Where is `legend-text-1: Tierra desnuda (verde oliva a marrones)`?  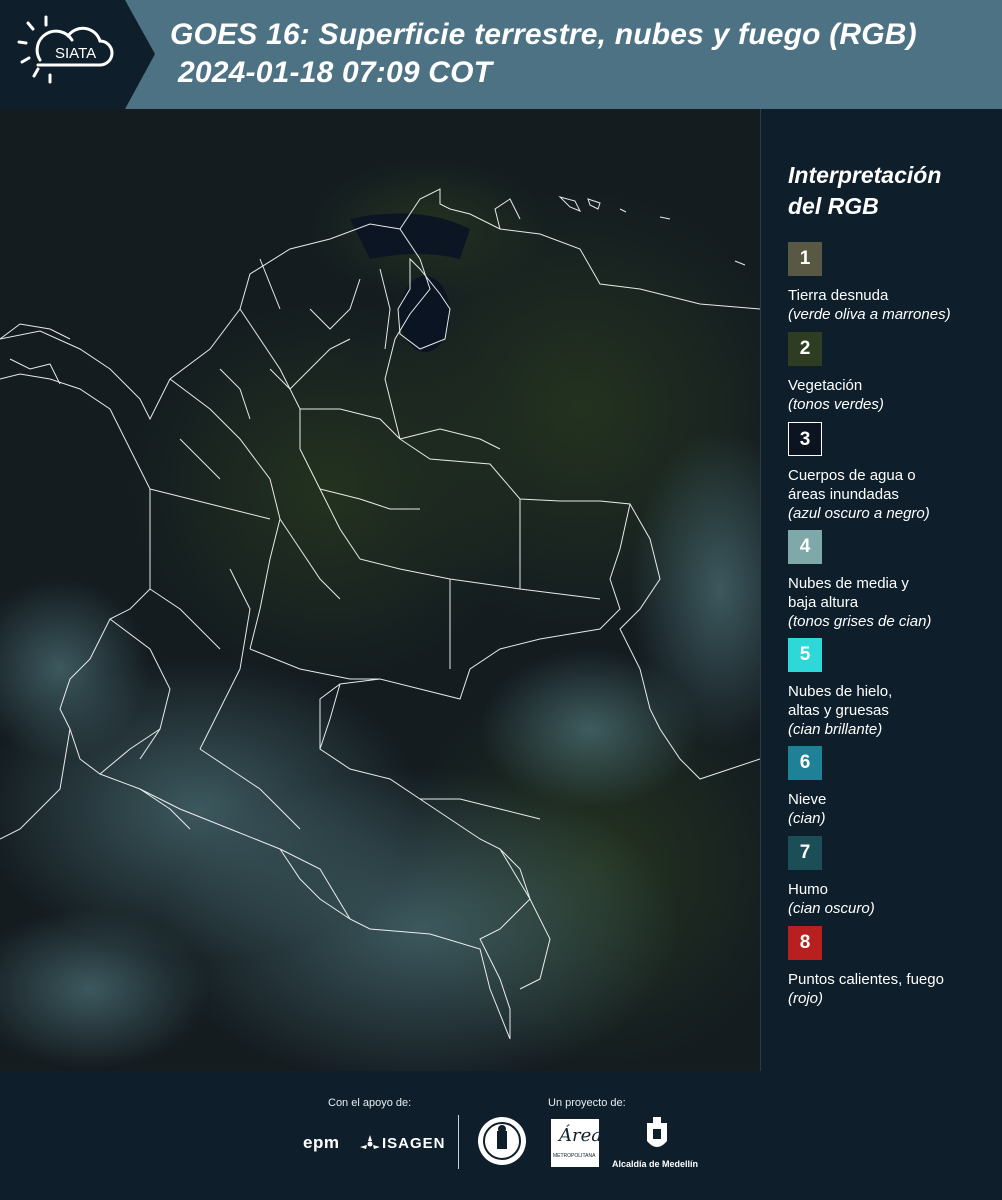
legend-text-1: Tierra desnuda (verde oliva a marrones) is located at coordinates (893, 305).